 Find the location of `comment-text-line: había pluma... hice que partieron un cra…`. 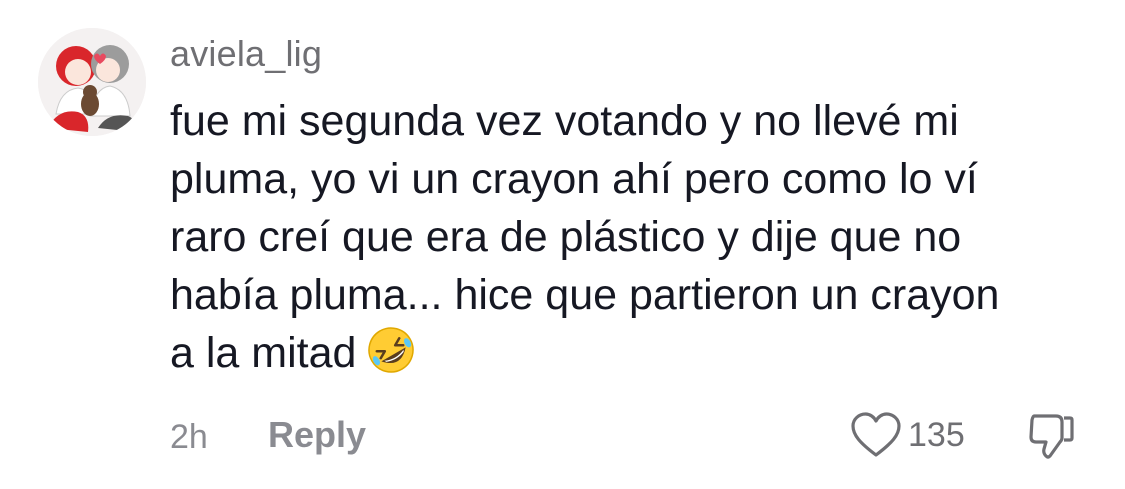

comment-text-line: había pluma... hice que partieron un cra… is located at coordinates (585, 295).